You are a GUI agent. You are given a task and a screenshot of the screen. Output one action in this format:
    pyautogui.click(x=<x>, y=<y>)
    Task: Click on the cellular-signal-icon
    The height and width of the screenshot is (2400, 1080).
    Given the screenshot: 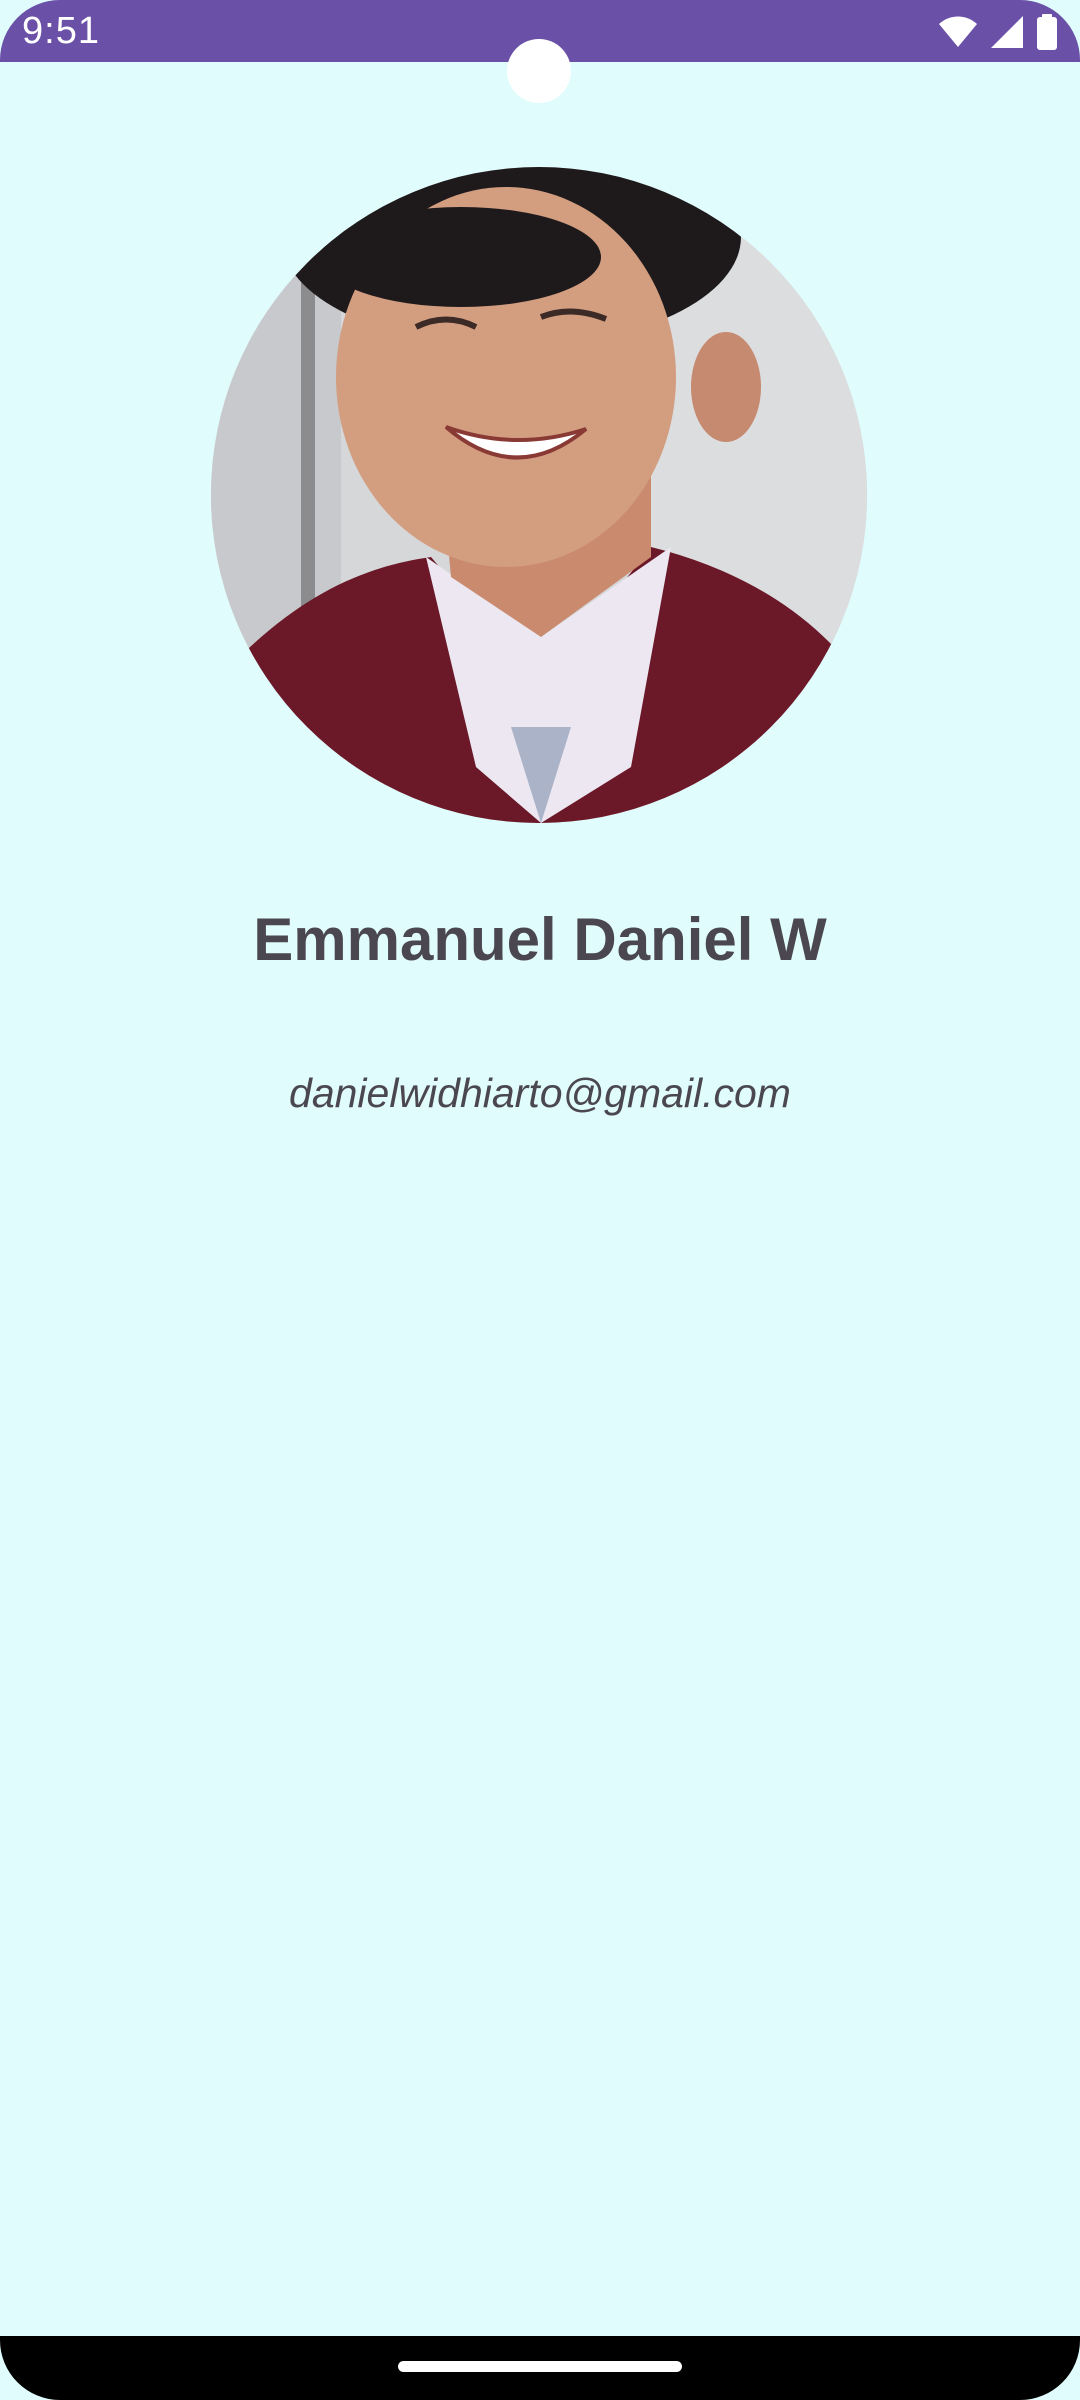 What is the action you would take?
    pyautogui.click(x=1007, y=32)
    